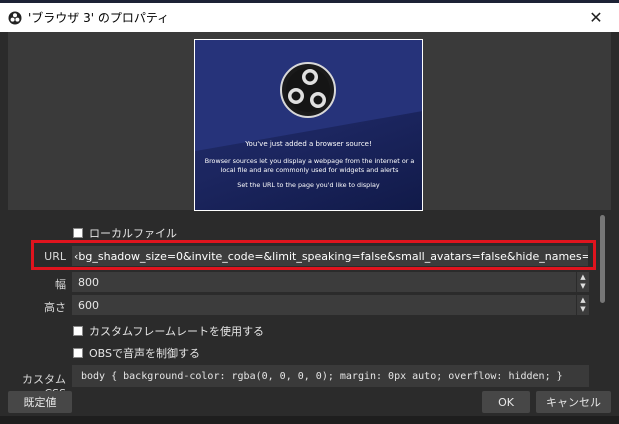  Describe the element at coordinates (596, 17) in the screenshot. I see `close-icon: ✕` at that location.